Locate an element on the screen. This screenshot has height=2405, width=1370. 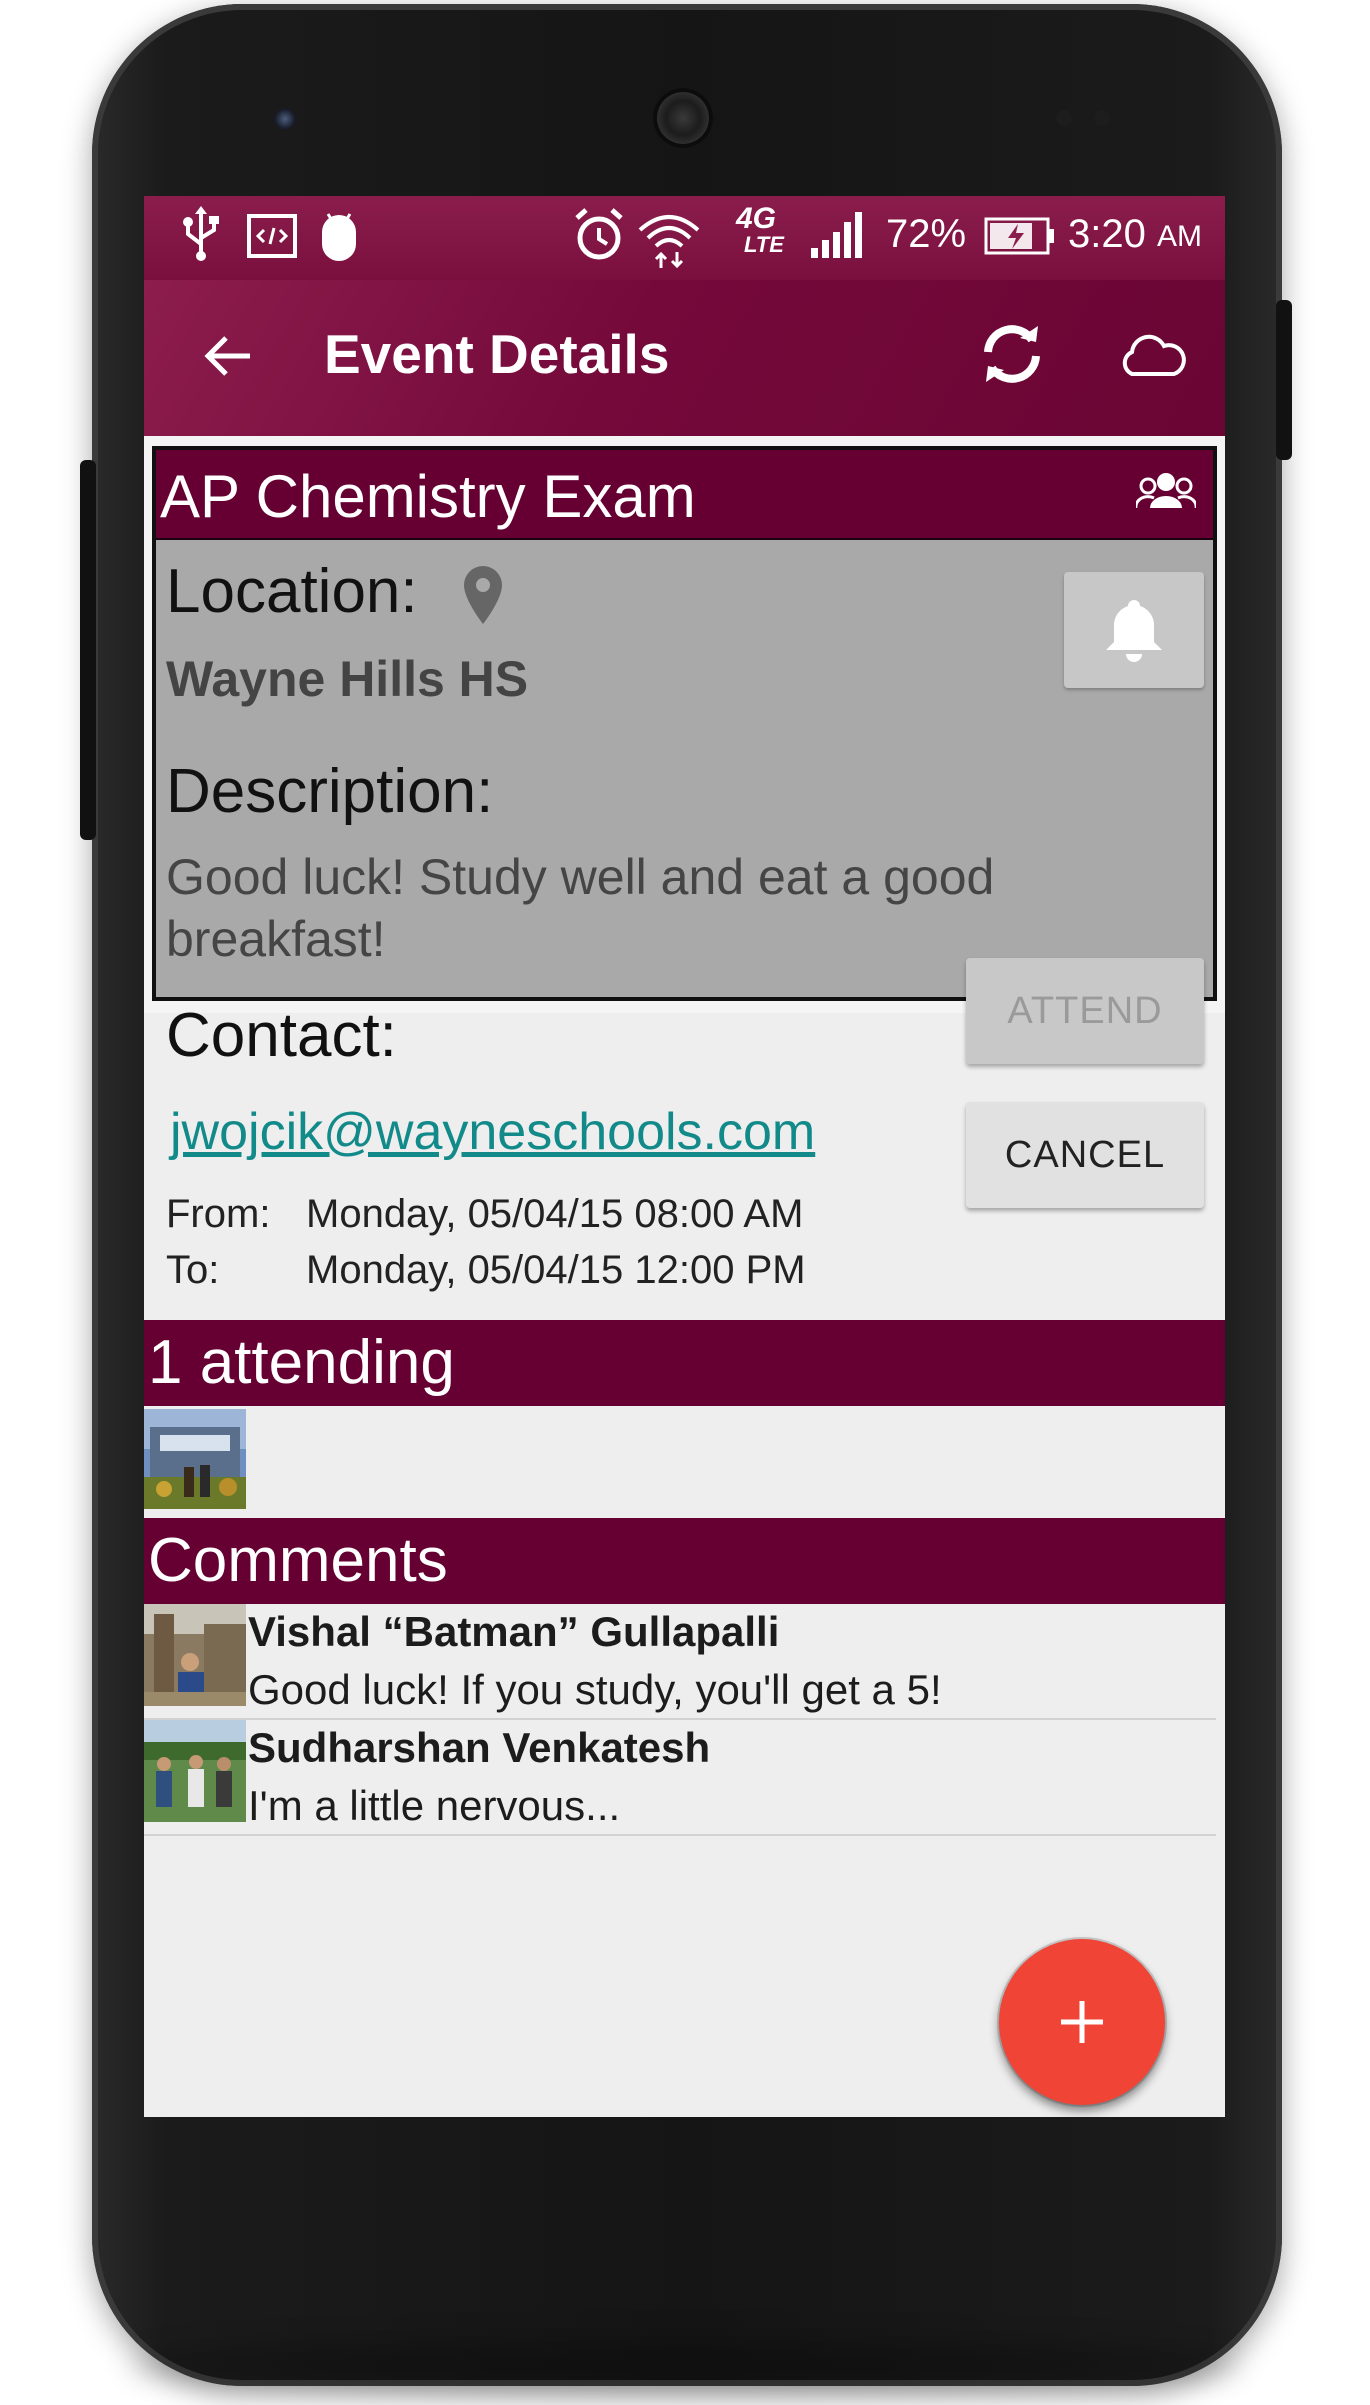
location-value: Wayne Hills HS is located at coordinates (347, 679).